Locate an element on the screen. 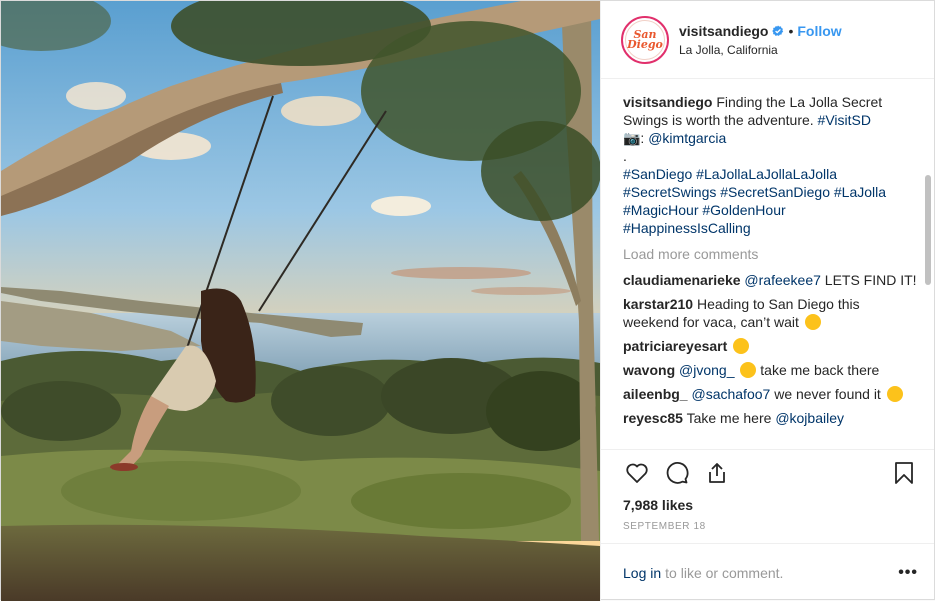 This screenshot has width=935, height=601. credit-mention-link: @kimtgarcia is located at coordinates (687, 138).